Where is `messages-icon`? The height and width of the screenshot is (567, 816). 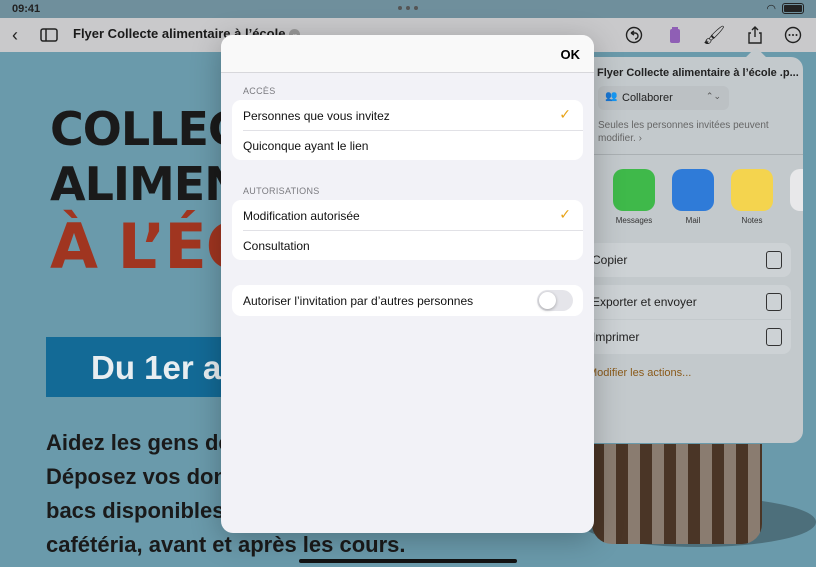
messages-icon is located at coordinates (634, 190).